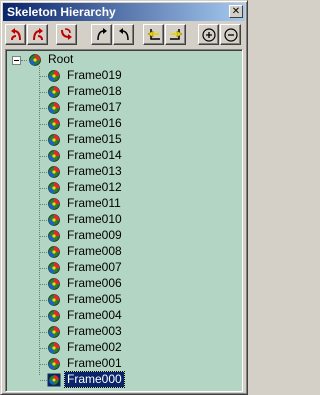 Image resolution: width=320 pixels, height=395 pixels. Describe the element at coordinates (94, 91) in the screenshot. I see `tree-node-label: Frame018` at that location.